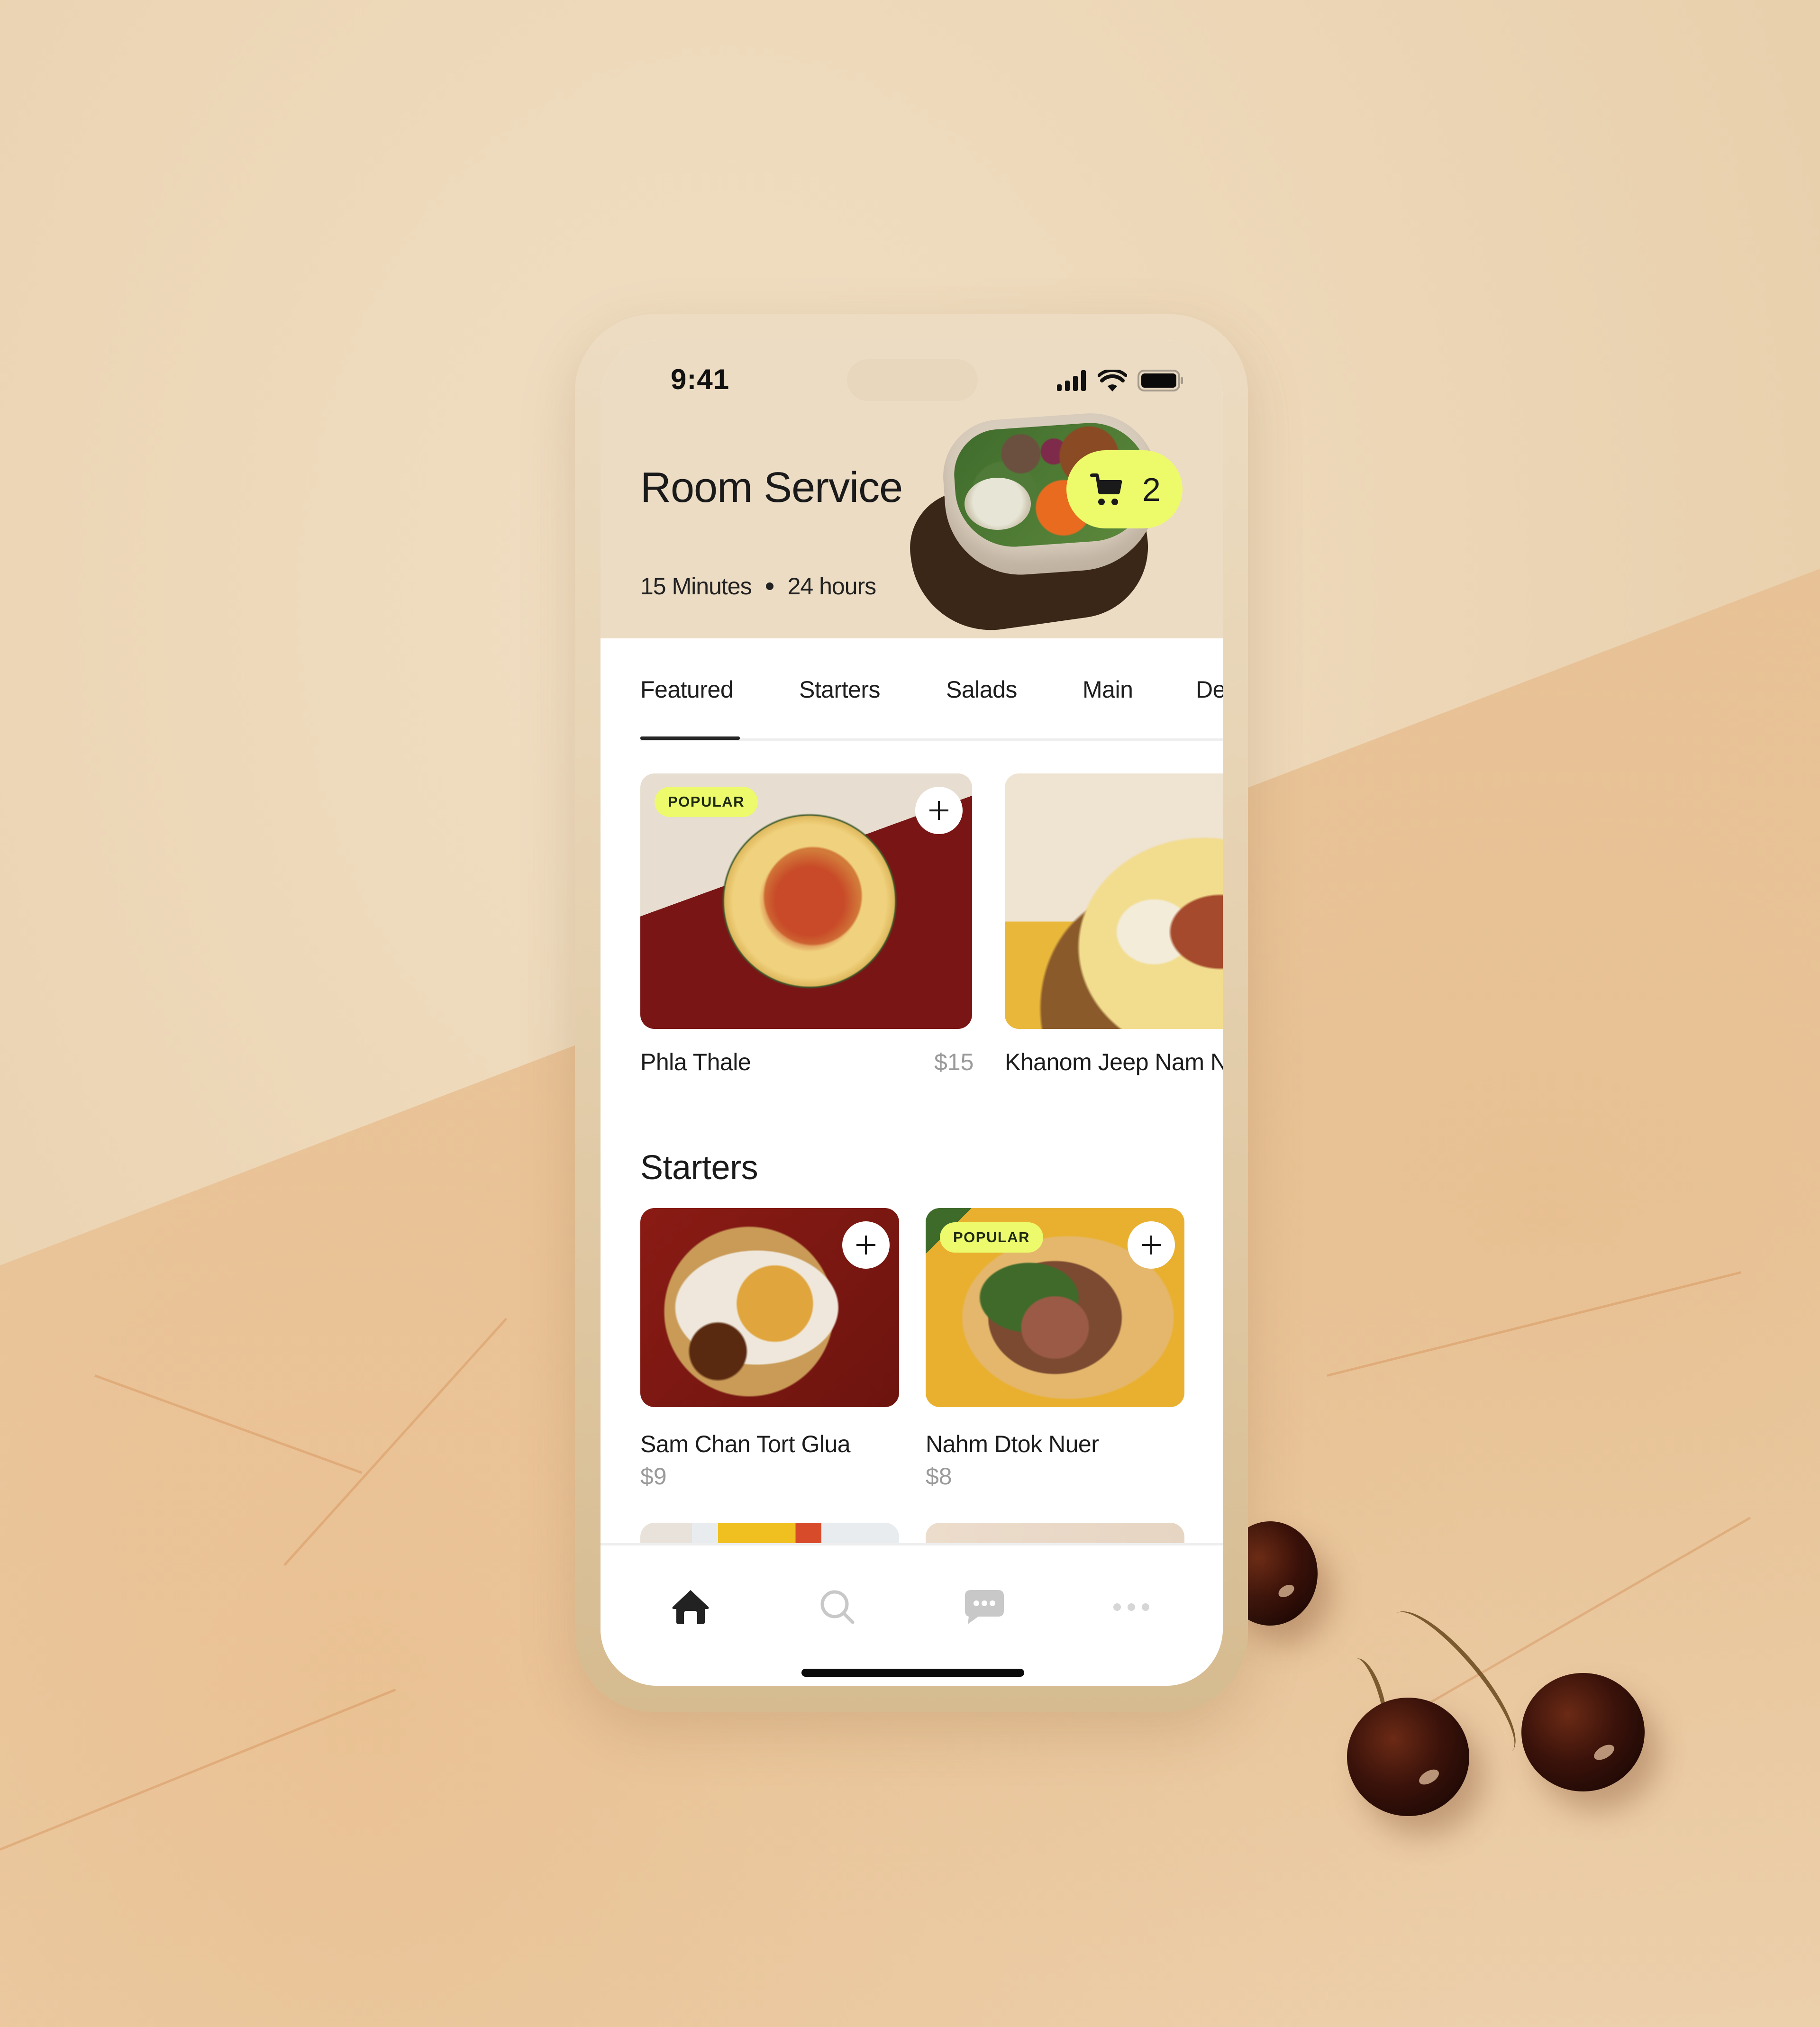 Image resolution: width=1820 pixels, height=2027 pixels. Describe the element at coordinates (758, 586) in the screenshot. I see `delivery-info: 15 Minutes 24 hours` at that location.